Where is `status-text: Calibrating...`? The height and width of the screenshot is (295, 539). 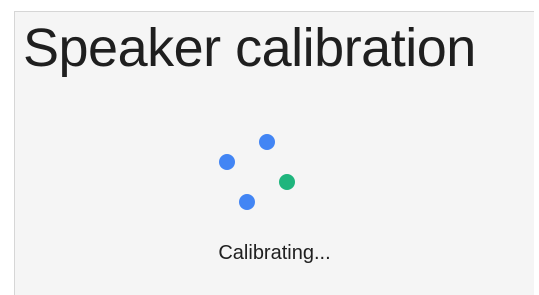 status-text: Calibrating... is located at coordinates (274, 253).